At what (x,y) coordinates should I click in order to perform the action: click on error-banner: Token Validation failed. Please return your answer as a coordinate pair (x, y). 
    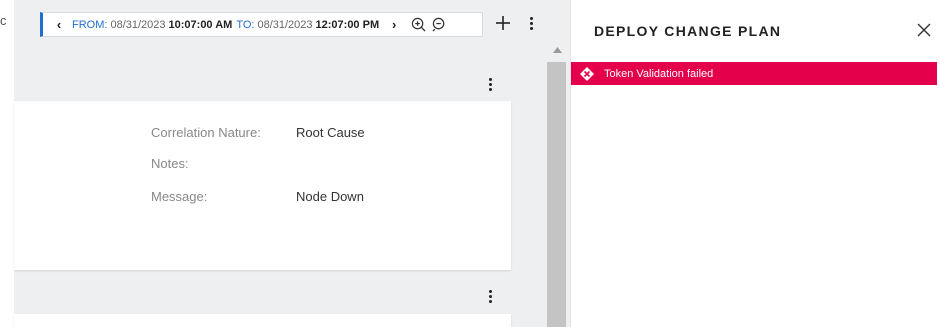
    Looking at the image, I should click on (754, 73).